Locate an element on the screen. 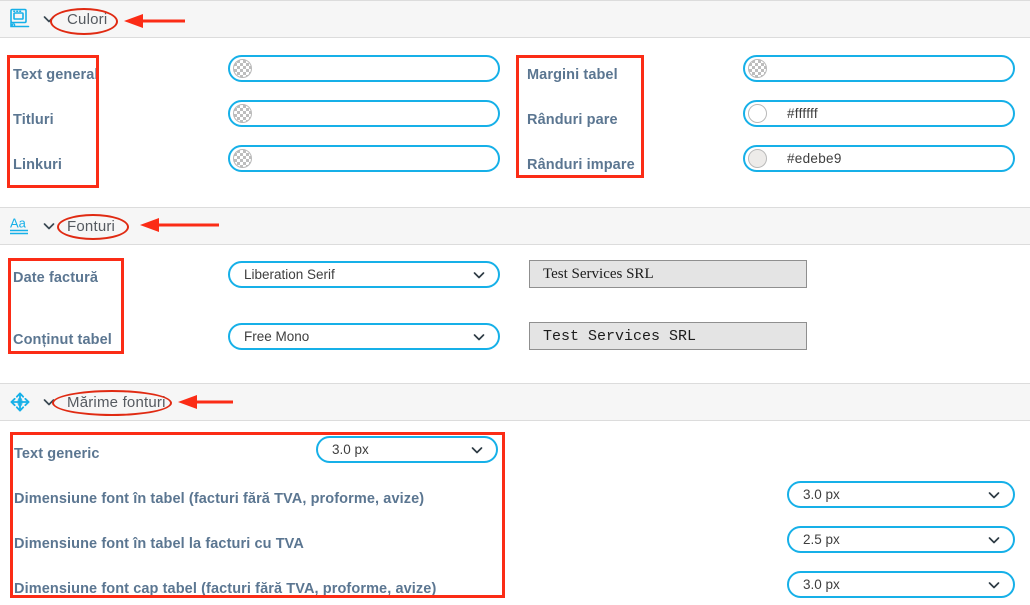 Image resolution: width=1030 pixels, height=605 pixels. color-theme-icon is located at coordinates (20, 19).